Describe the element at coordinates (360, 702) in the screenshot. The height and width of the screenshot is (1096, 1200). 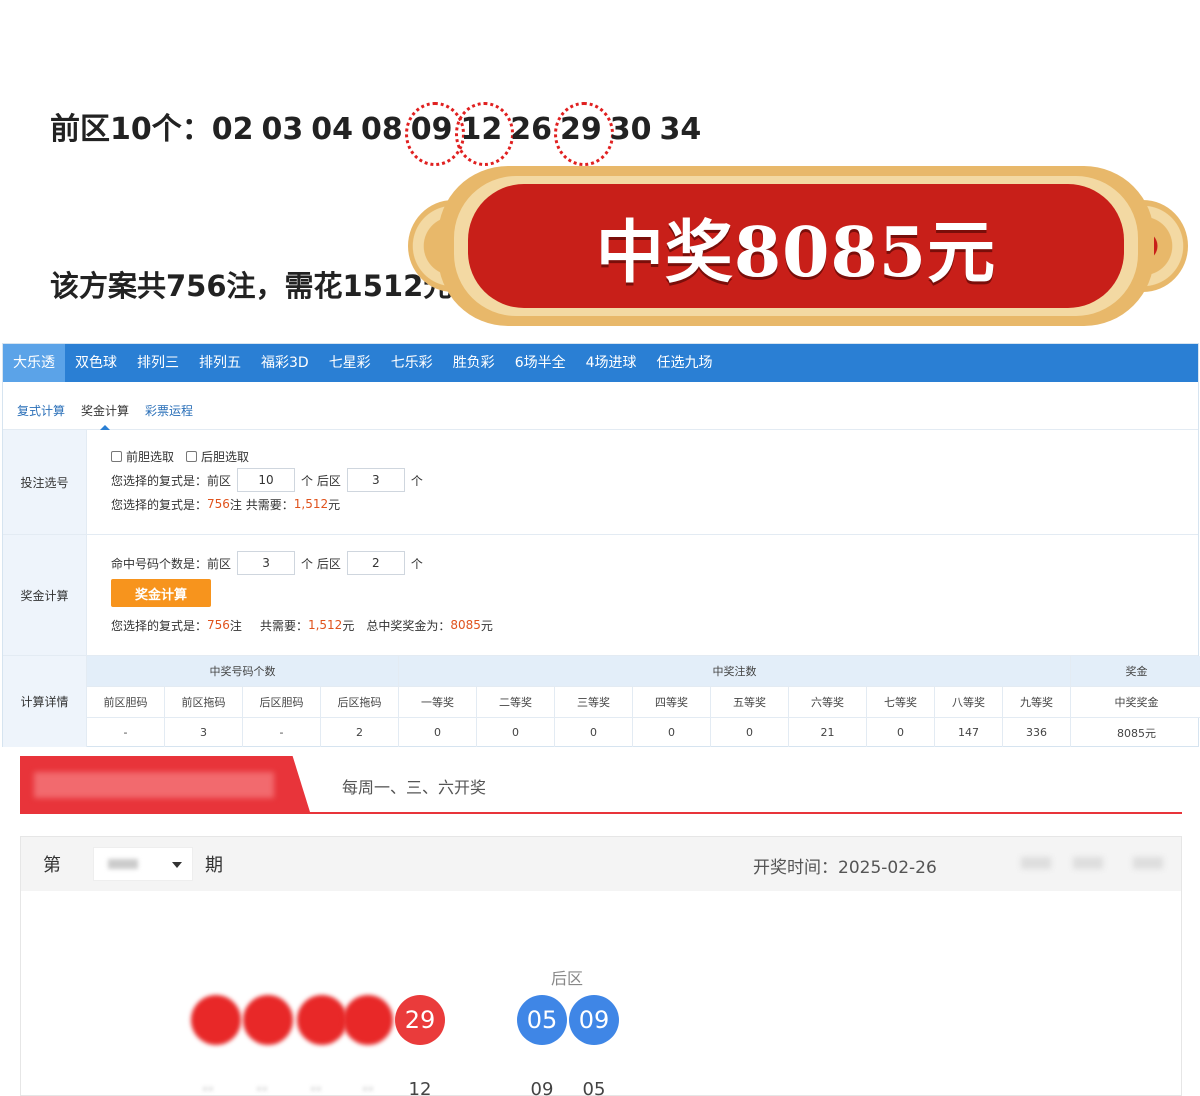
I see `detail-column-header: 后区拖码` at that location.